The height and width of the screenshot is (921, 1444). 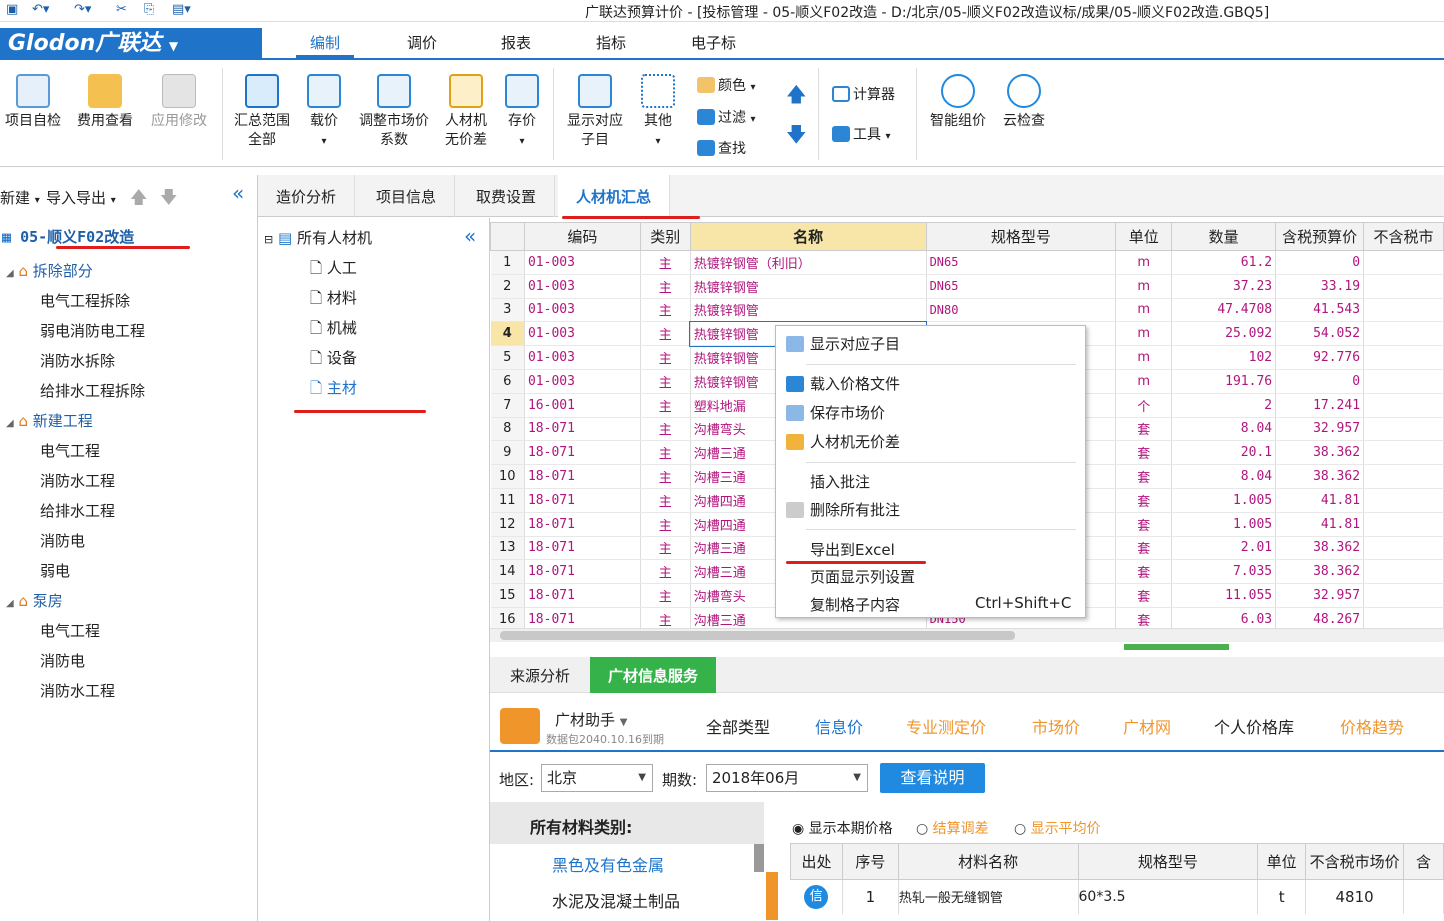 What do you see at coordinates (988, 861) in the screenshot?
I see `col-material-name: 材料名称` at bounding box center [988, 861].